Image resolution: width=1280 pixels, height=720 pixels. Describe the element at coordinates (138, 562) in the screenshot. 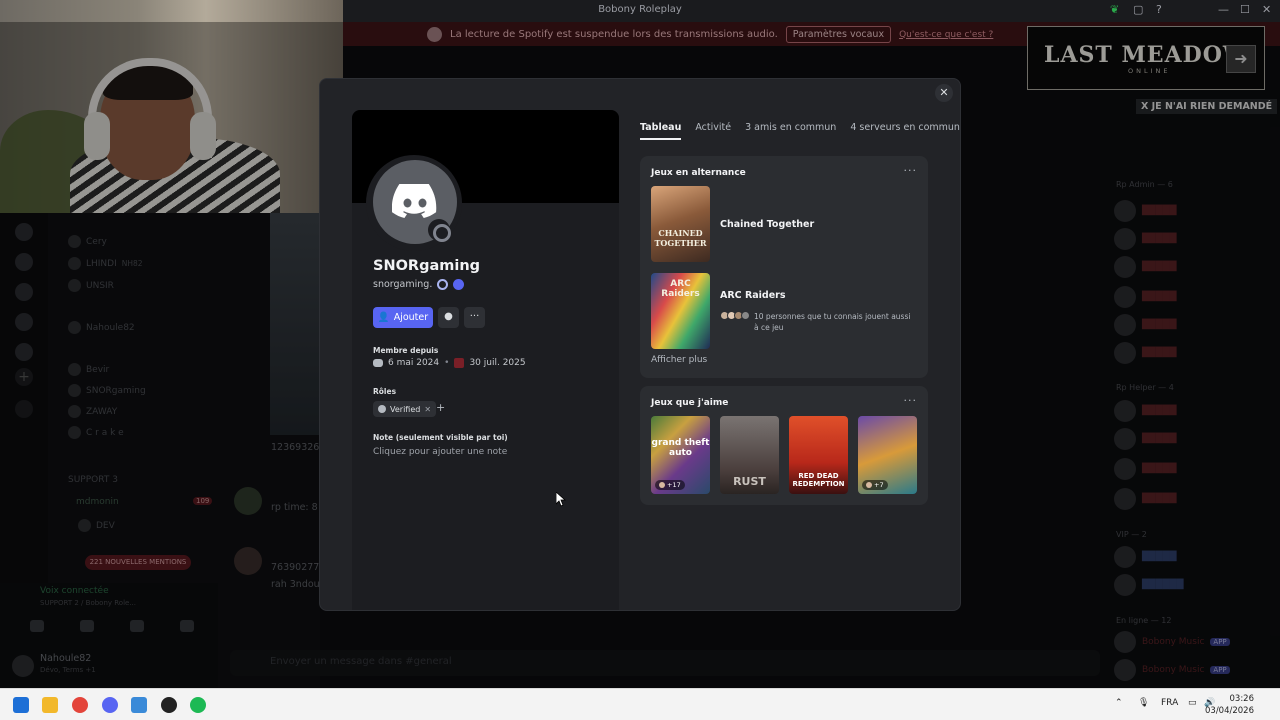

I see `new-mentions-pill: 221 NOUVELLES MENTIONS` at that location.